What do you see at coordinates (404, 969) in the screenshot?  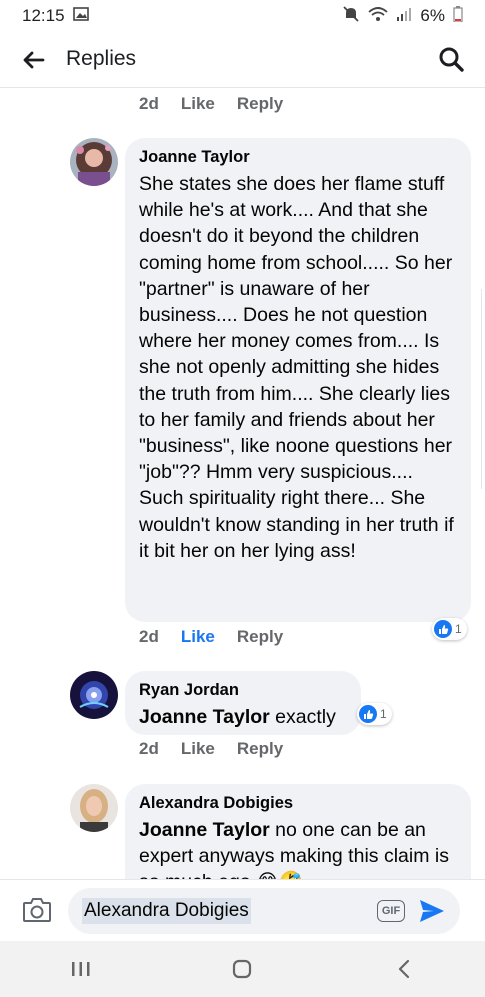 I see `back-icon` at bounding box center [404, 969].